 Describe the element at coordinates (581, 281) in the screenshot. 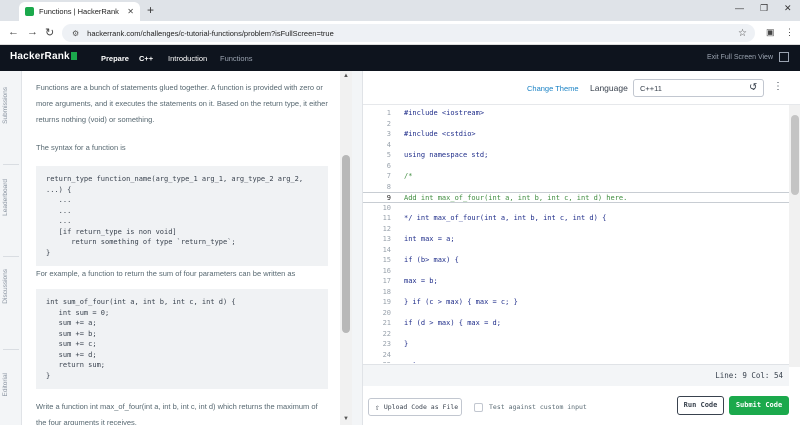

I see `code-line: 17 max = b;` at that location.